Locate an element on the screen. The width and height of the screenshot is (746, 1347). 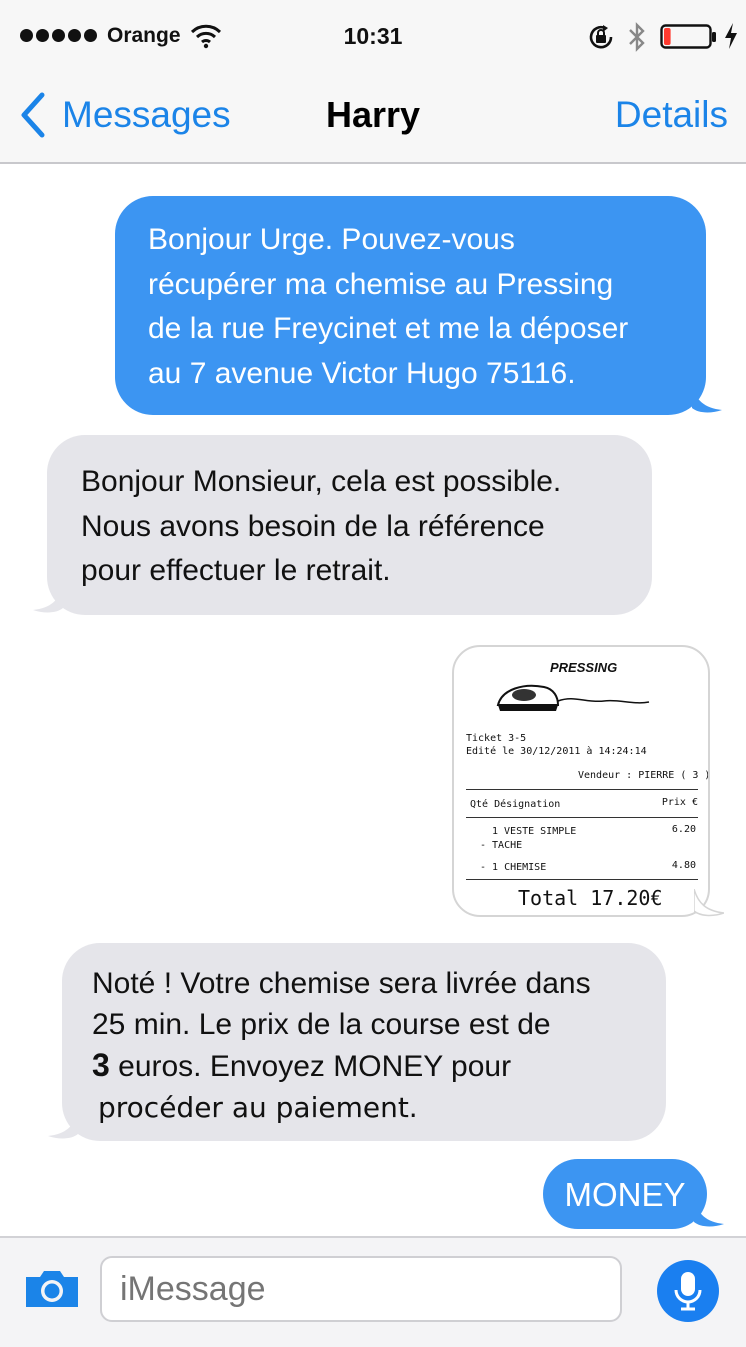
message-line: 3 euros. Envoyez MONEY pour is located at coordinates (369, 1066).